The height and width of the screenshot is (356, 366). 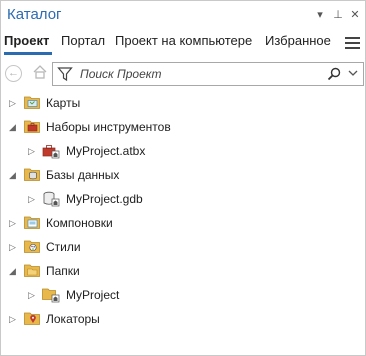 I want to click on tree-item-styles: ▷ Стили, so click(x=183, y=247).